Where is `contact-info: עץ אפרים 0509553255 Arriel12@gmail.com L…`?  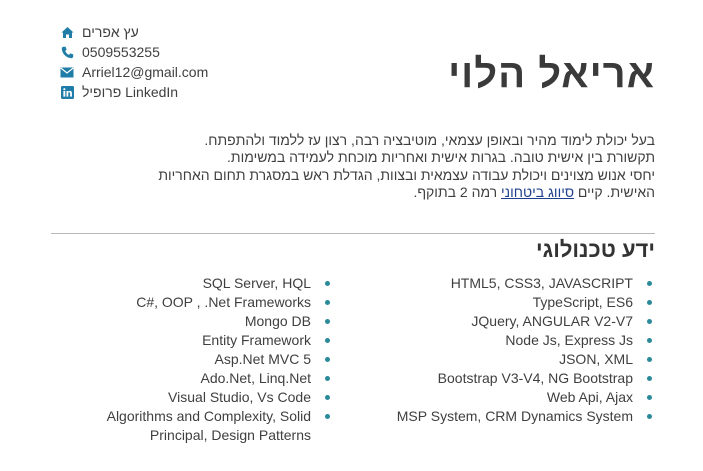 contact-info: עץ אפרים 0509553255 Arriel12@gmail.com L… is located at coordinates (170, 62).